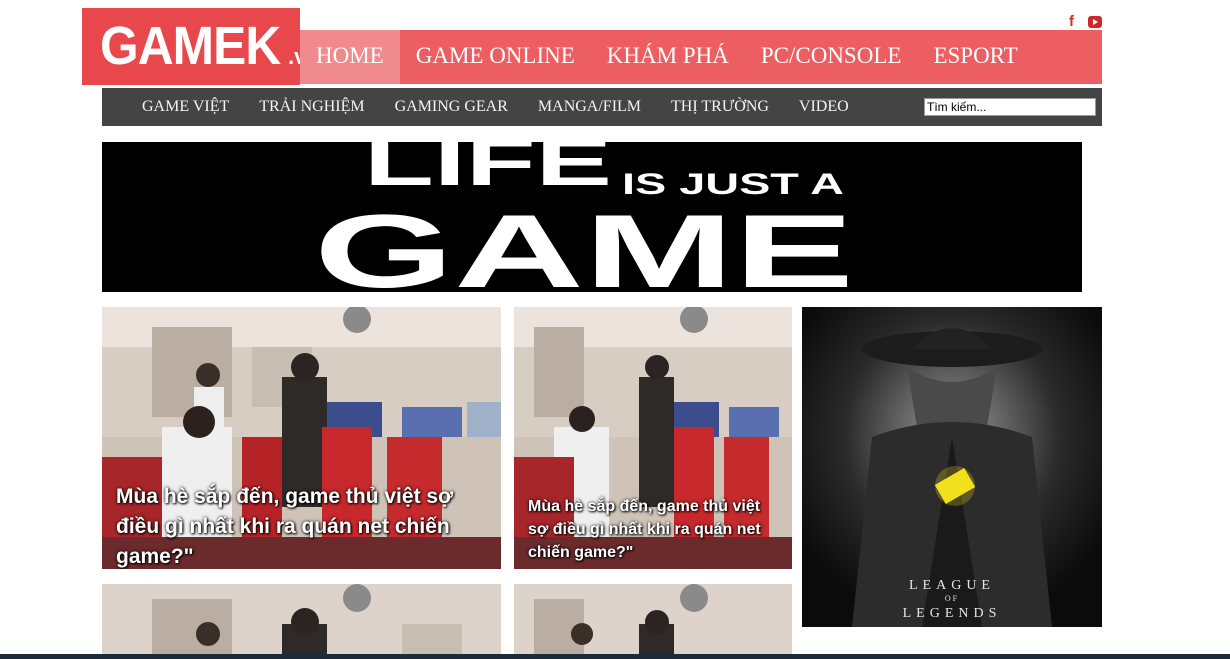 The image size is (1230, 659). What do you see at coordinates (831, 57) in the screenshot?
I see `nav-pc-console: PC/CONSOLE` at bounding box center [831, 57].